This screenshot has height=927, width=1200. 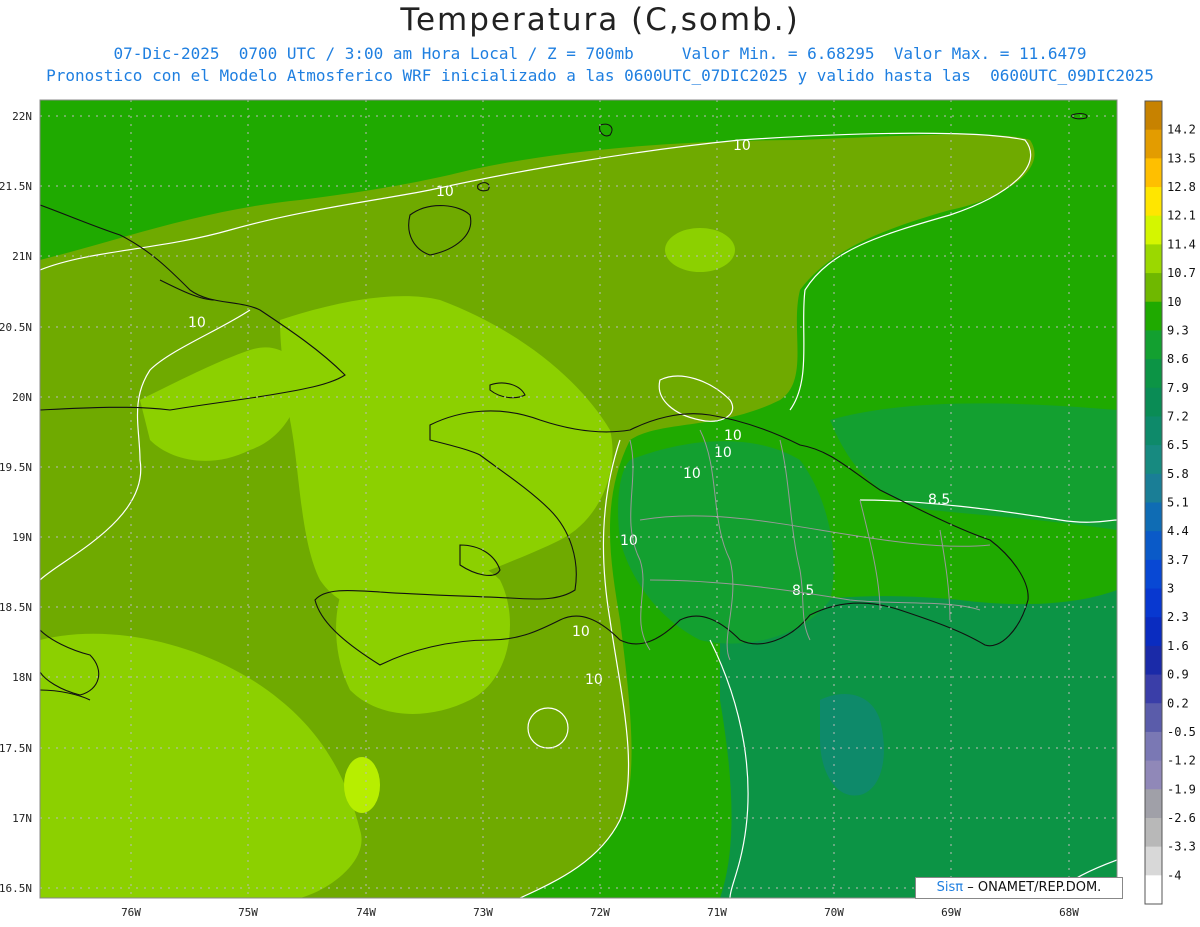 What do you see at coordinates (717, 912) in the screenshot?
I see `lon-tick: 71W` at bounding box center [717, 912].